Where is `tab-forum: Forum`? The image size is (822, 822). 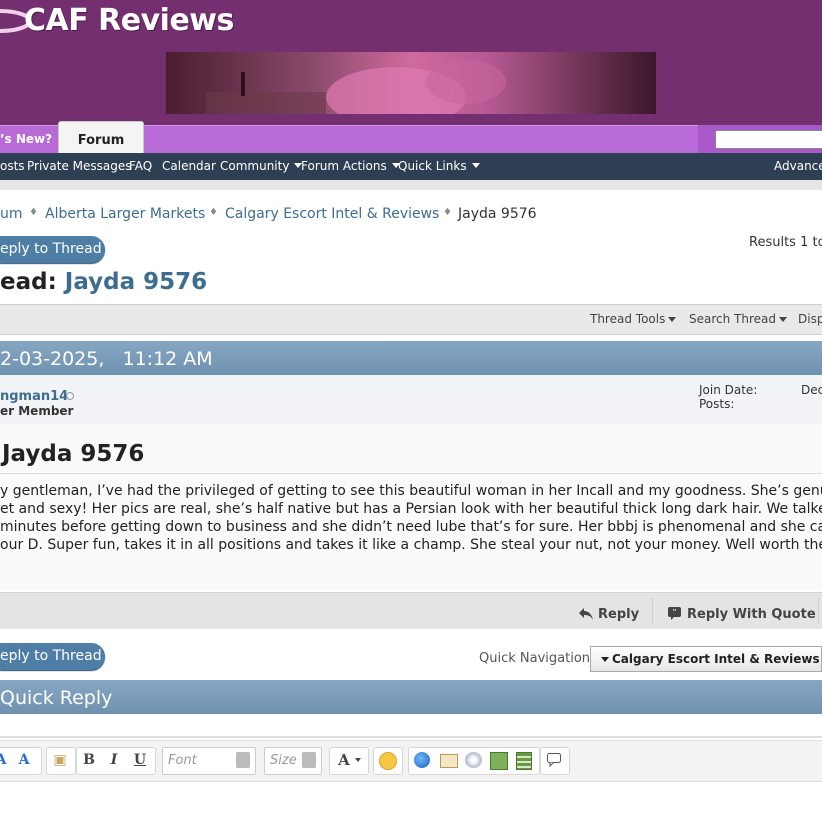 tab-forum: Forum is located at coordinates (101, 137).